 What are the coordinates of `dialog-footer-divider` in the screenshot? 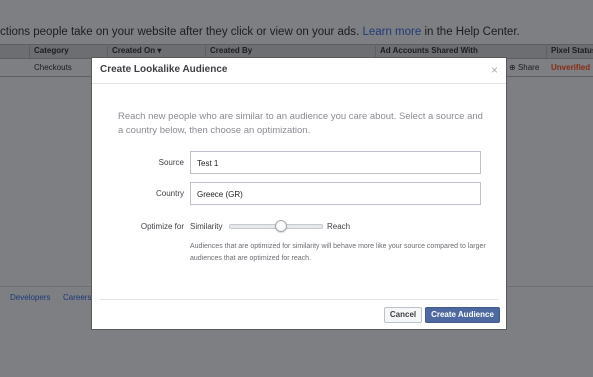 It's located at (299, 299).